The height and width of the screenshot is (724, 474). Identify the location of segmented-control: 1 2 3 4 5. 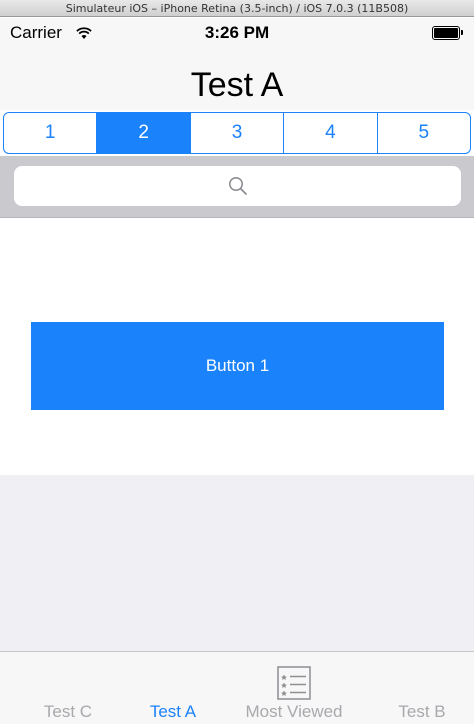
(237, 133).